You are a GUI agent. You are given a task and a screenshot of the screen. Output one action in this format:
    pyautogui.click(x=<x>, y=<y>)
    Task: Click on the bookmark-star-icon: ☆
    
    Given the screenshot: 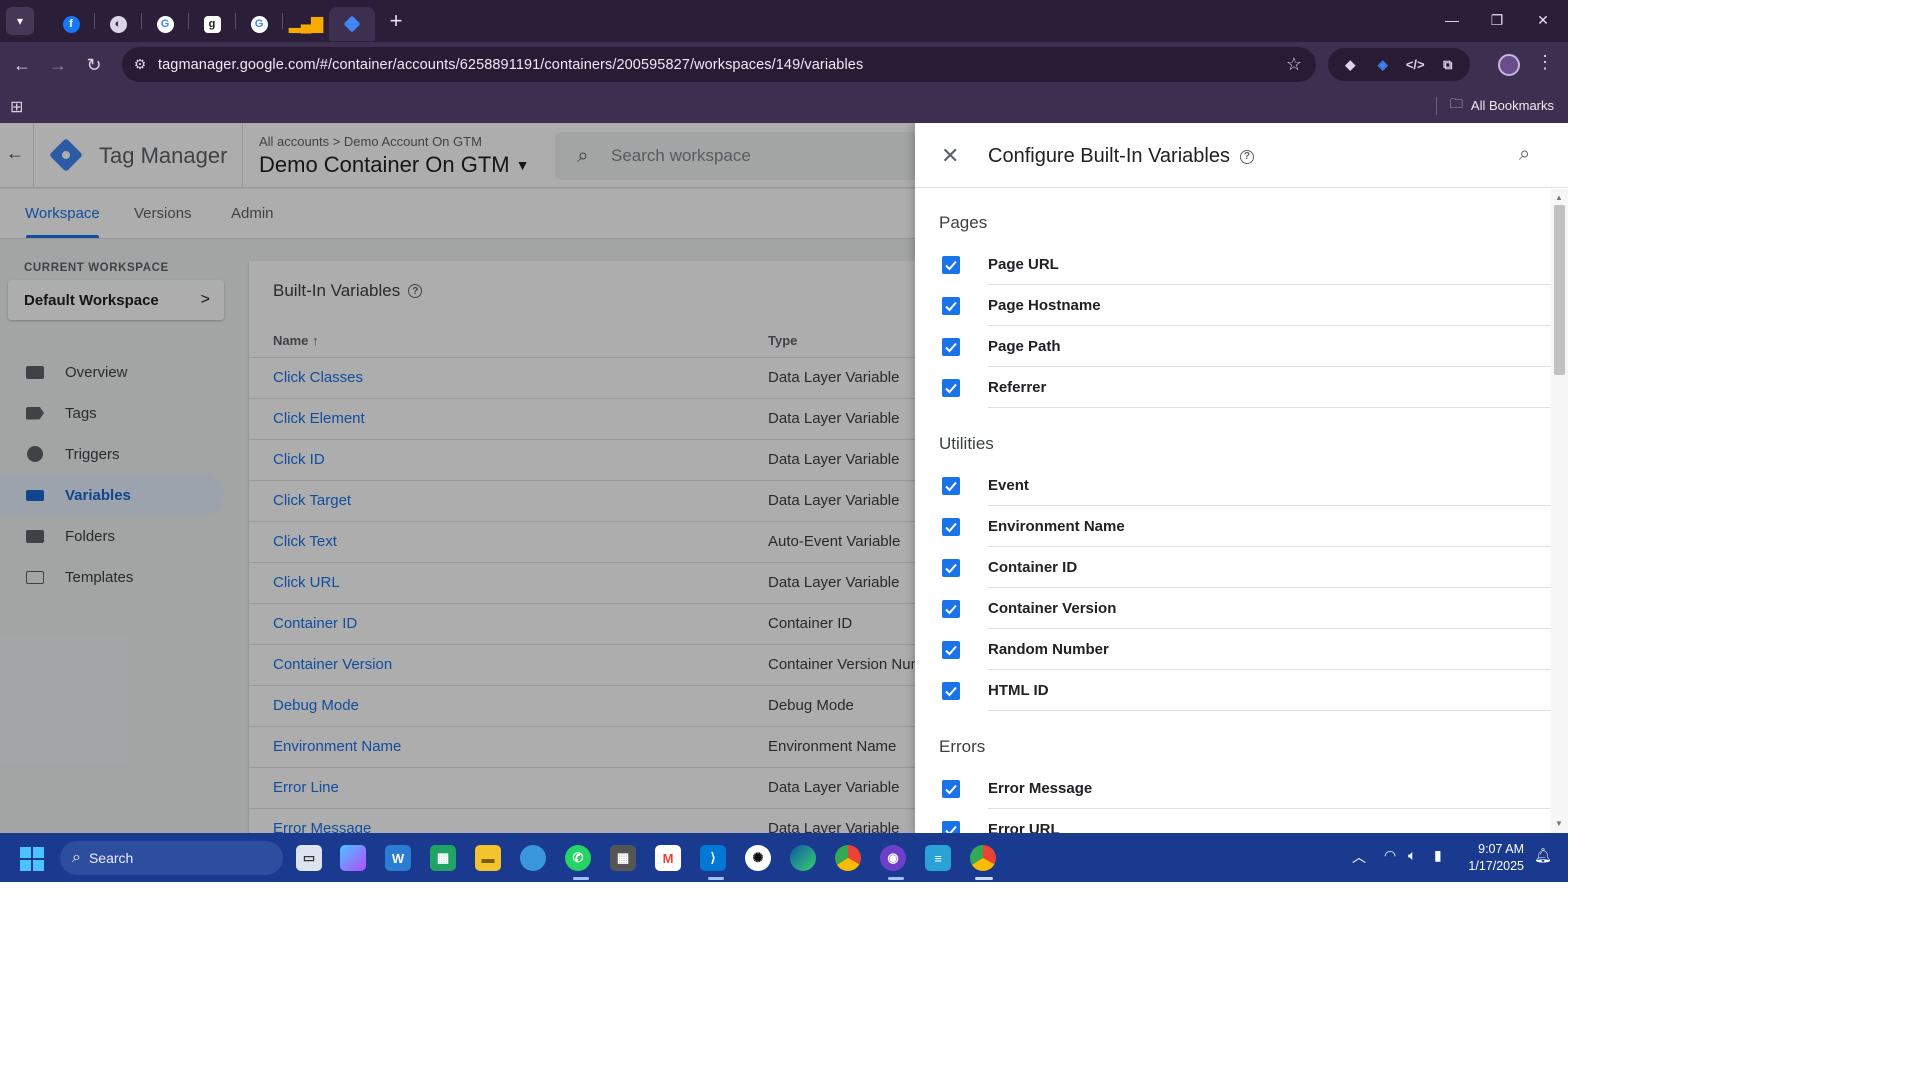 What is the action you would take?
    pyautogui.click(x=1294, y=64)
    